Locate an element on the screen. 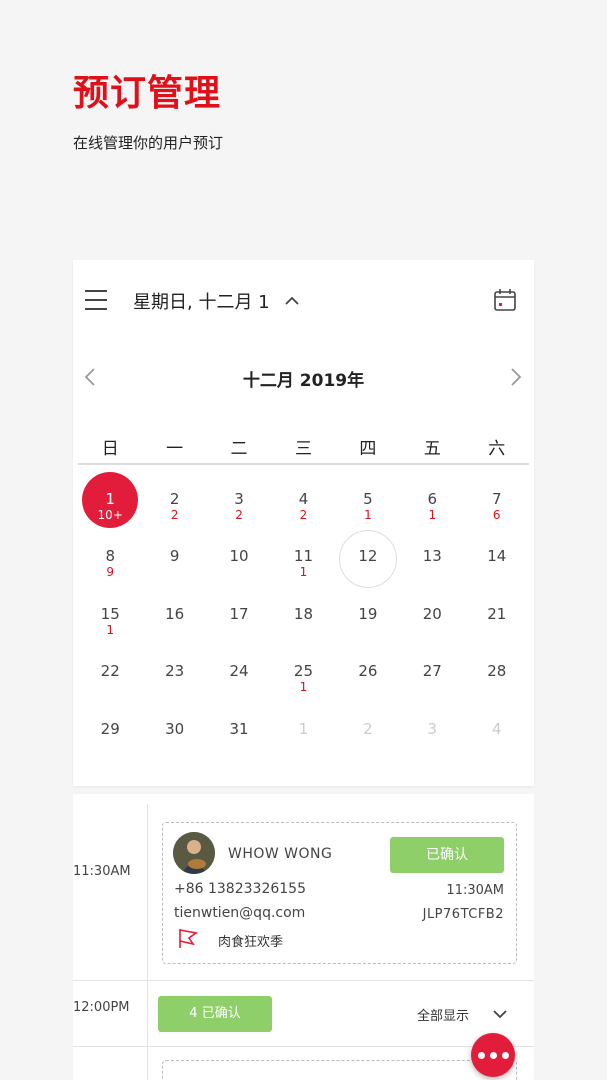  day-number: 25 is located at coordinates (303, 671).